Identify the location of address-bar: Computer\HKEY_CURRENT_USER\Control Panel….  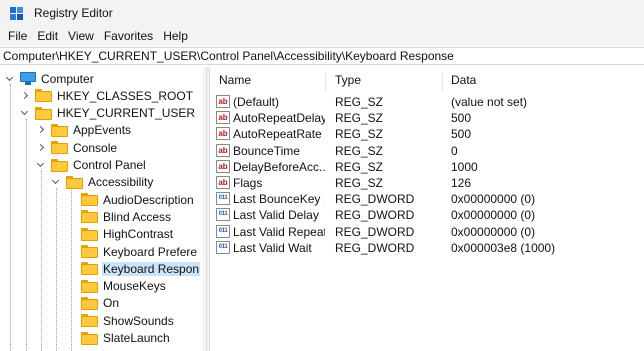
(322, 56).